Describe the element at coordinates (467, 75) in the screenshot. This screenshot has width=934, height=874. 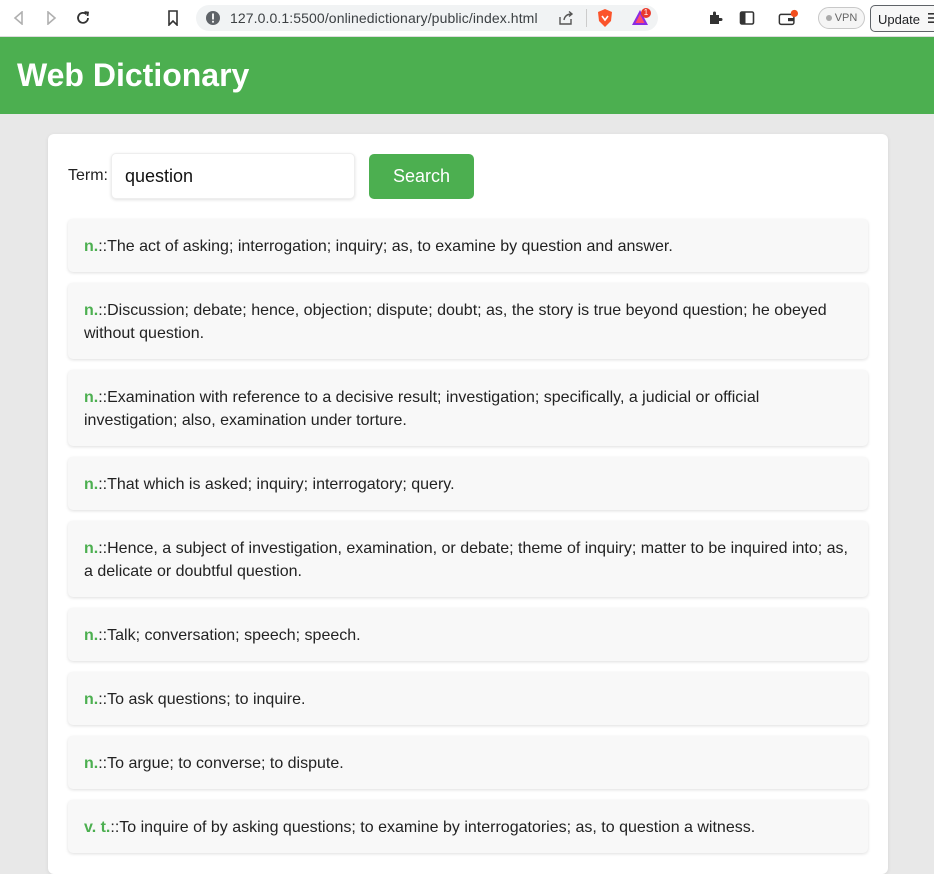
I see `app-header: Web Dictionary` at that location.